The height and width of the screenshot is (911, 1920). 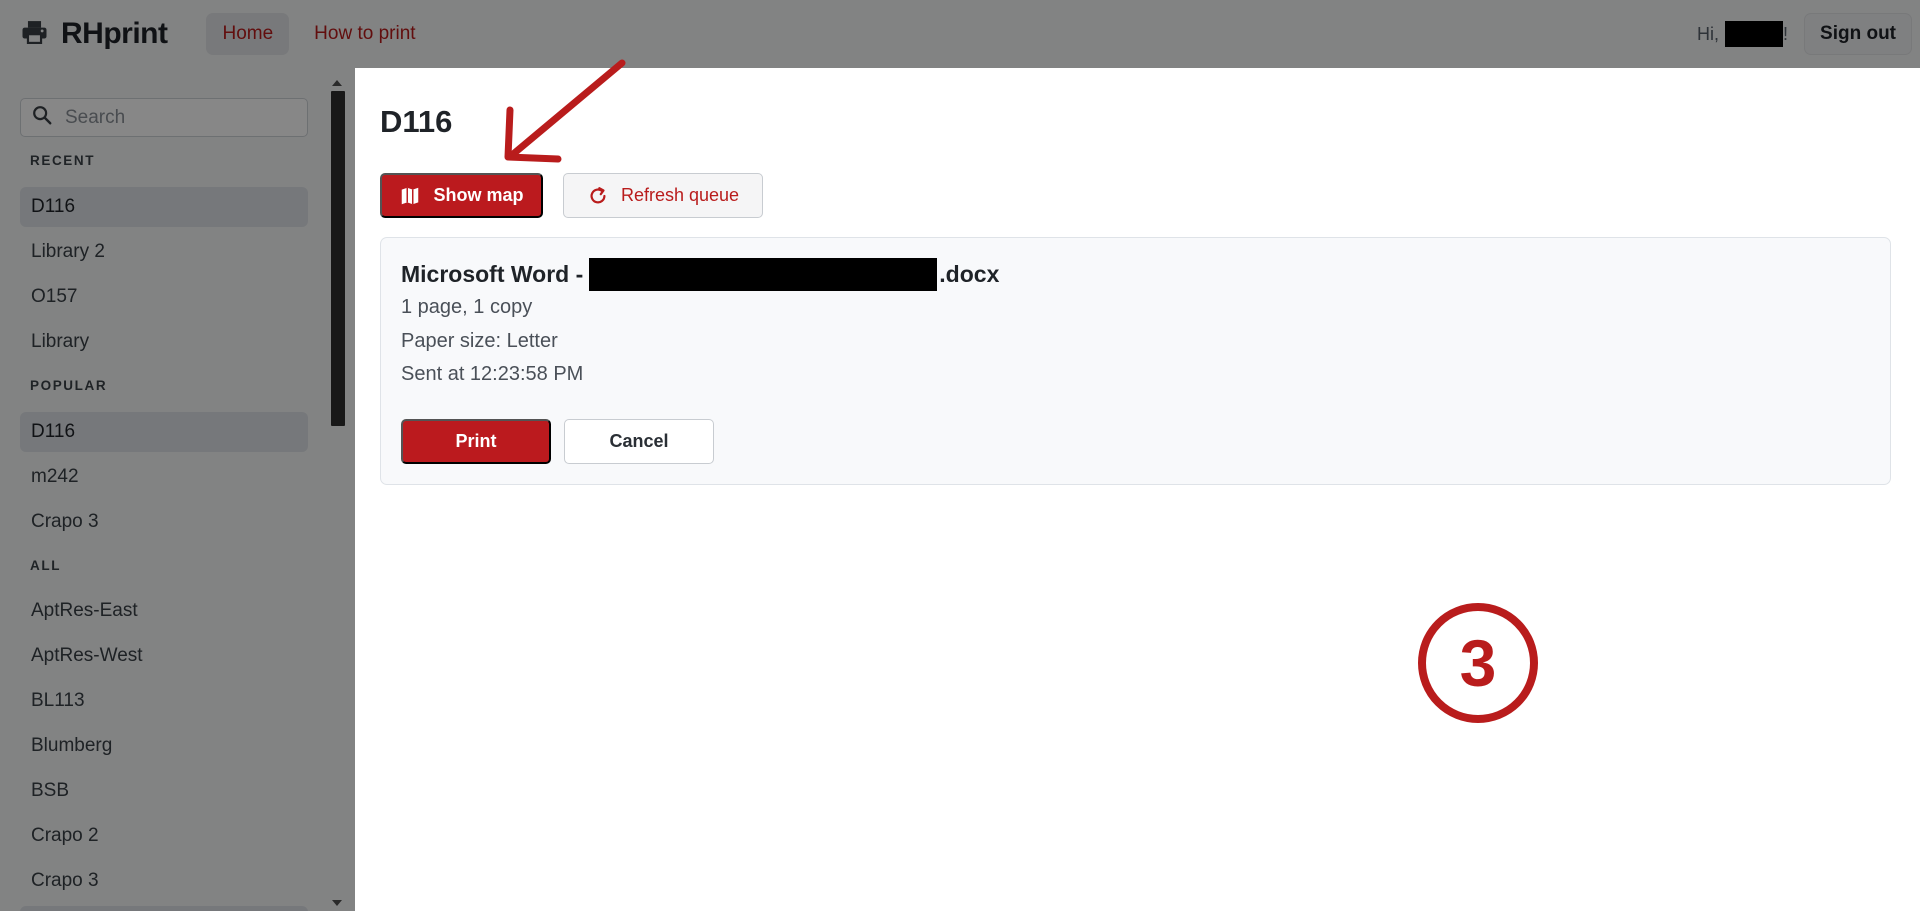 What do you see at coordinates (410, 195) in the screenshot?
I see `map-icon` at bounding box center [410, 195].